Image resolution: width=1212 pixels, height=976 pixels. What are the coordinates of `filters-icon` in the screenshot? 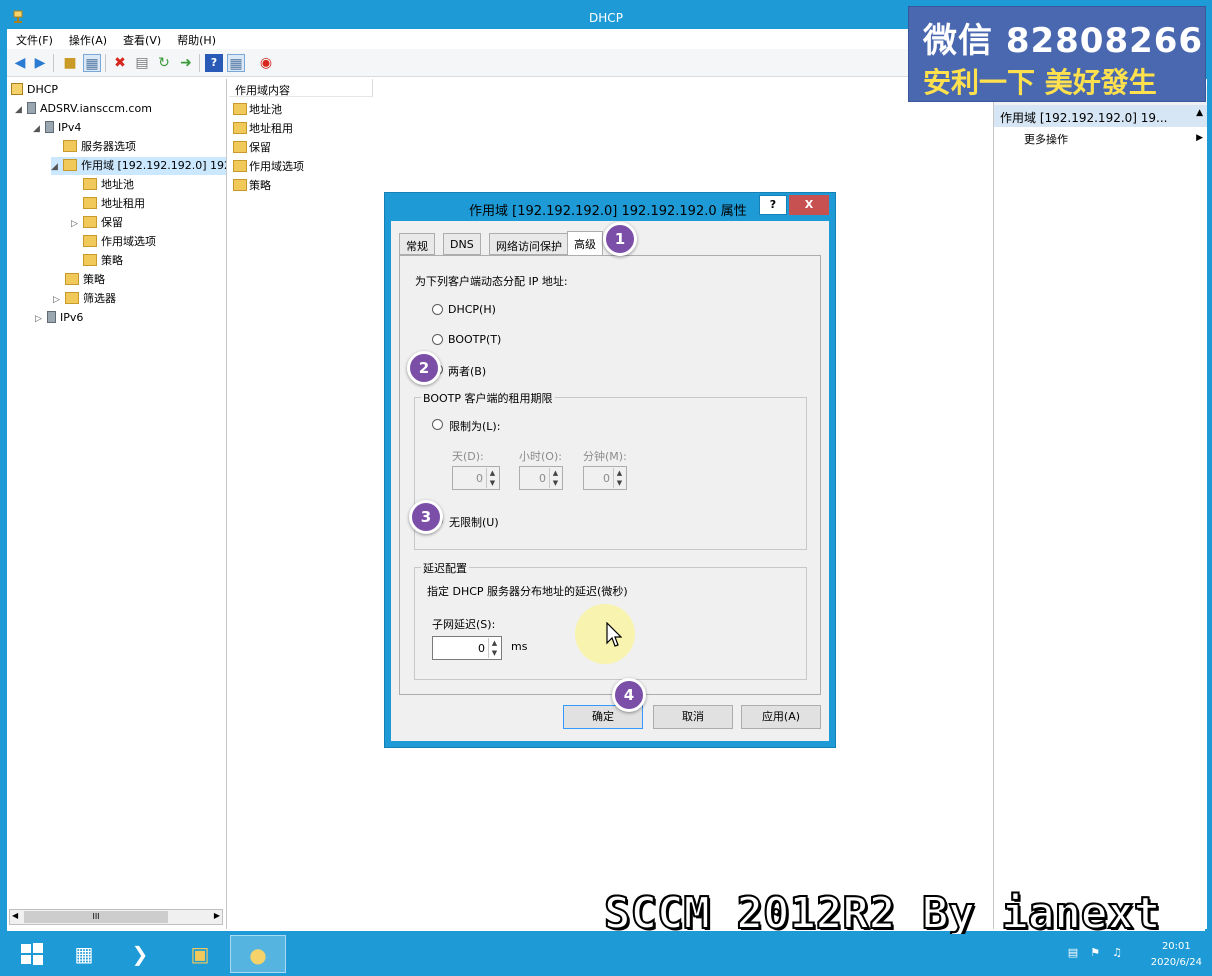 It's located at (72, 298).